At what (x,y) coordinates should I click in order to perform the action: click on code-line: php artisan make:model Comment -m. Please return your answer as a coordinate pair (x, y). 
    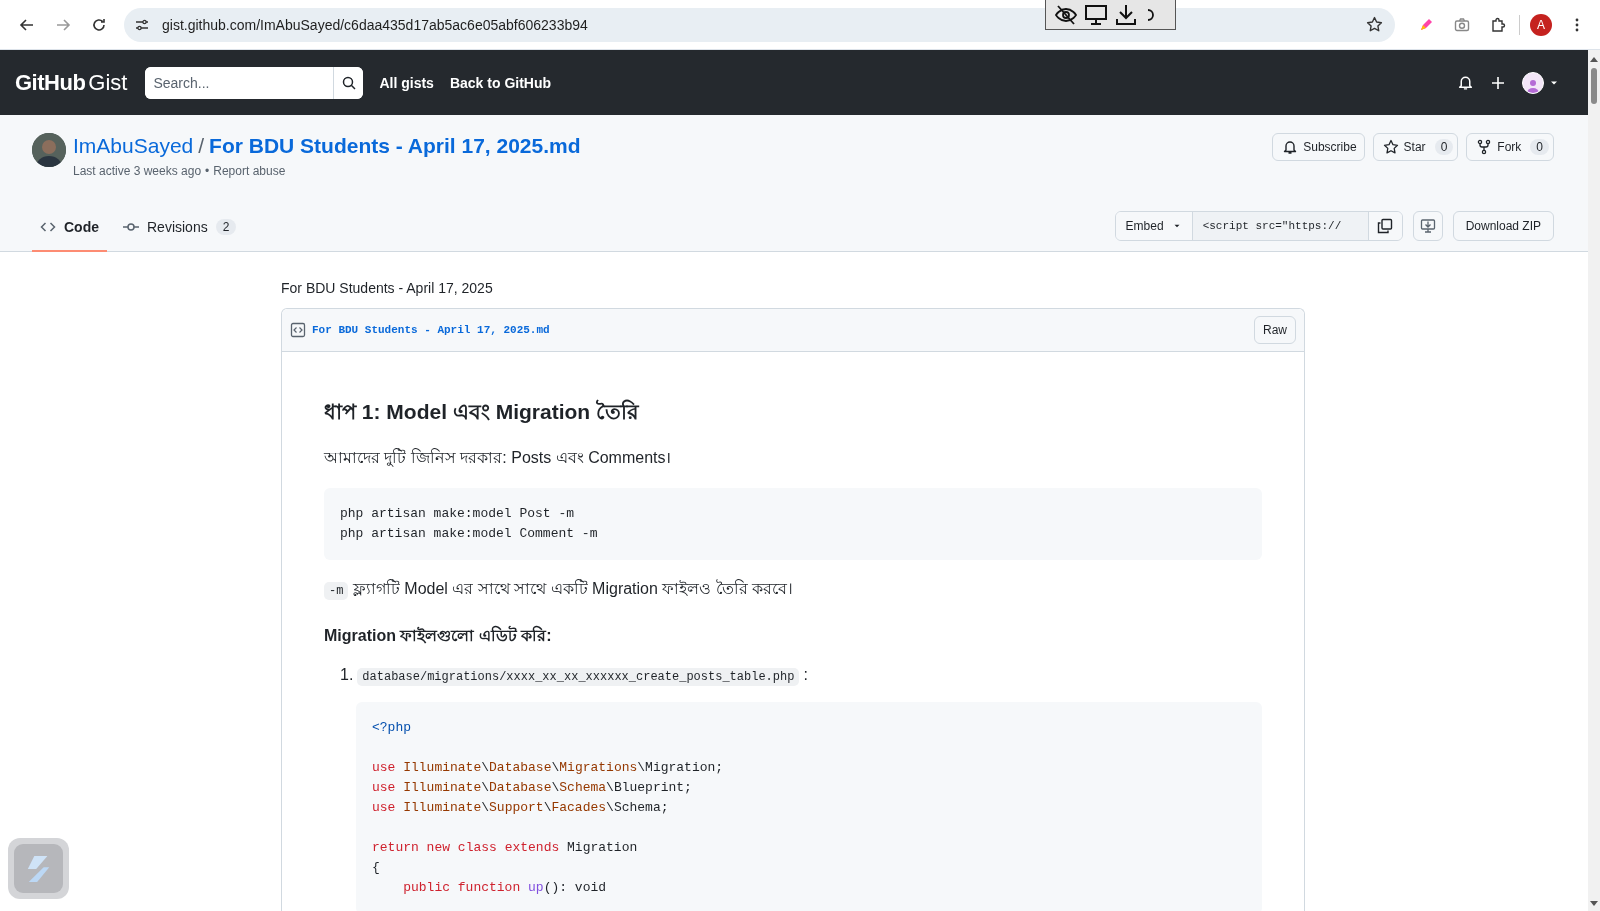
    Looking at the image, I should click on (469, 534).